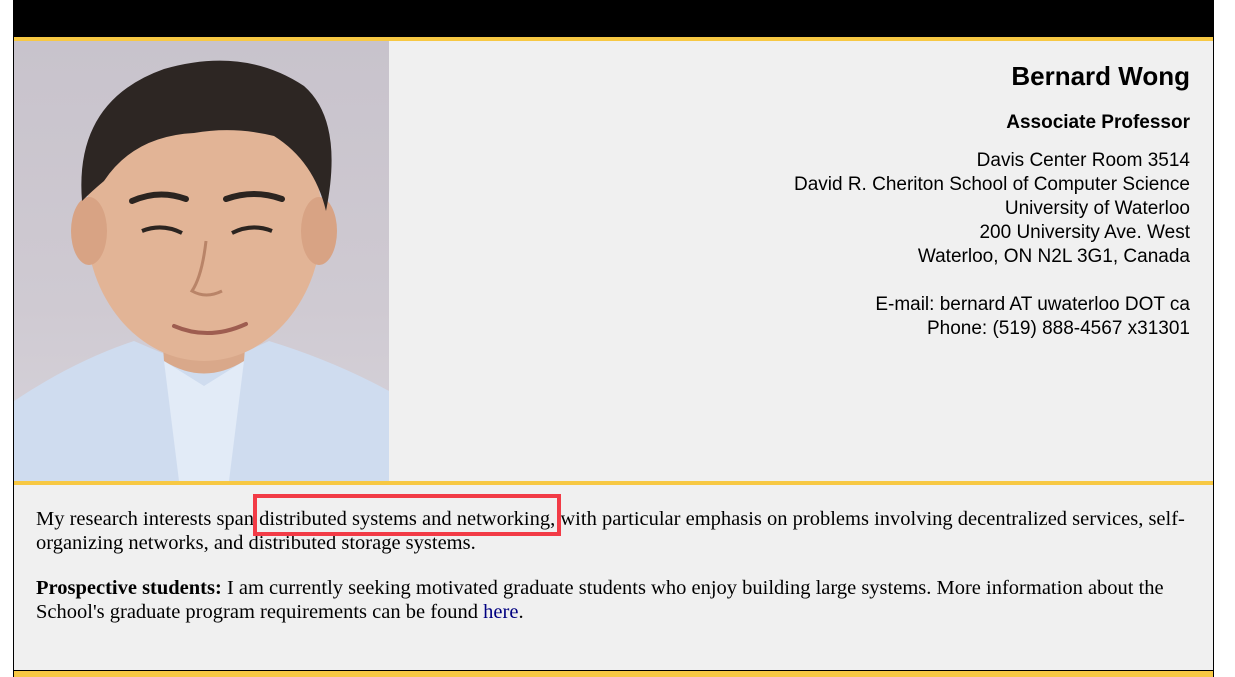  Describe the element at coordinates (129, 588) in the screenshot. I see `prospective-label: Prospective students:` at that location.